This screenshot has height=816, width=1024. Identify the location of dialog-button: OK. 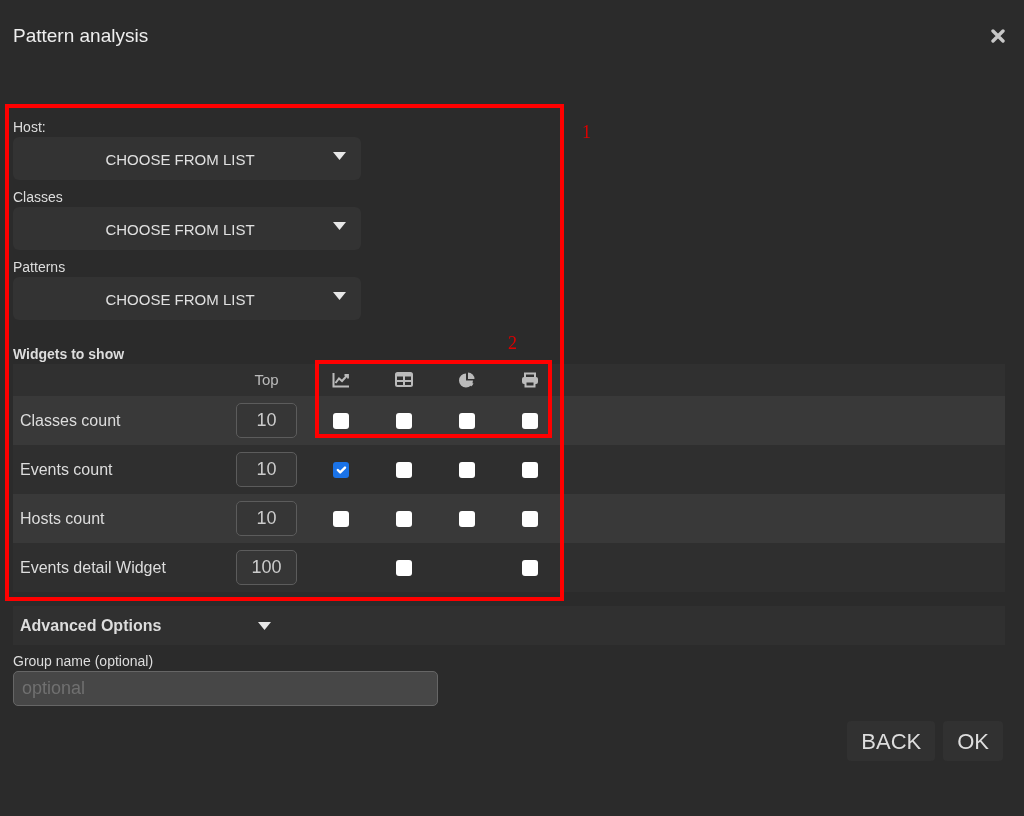
(973, 741).